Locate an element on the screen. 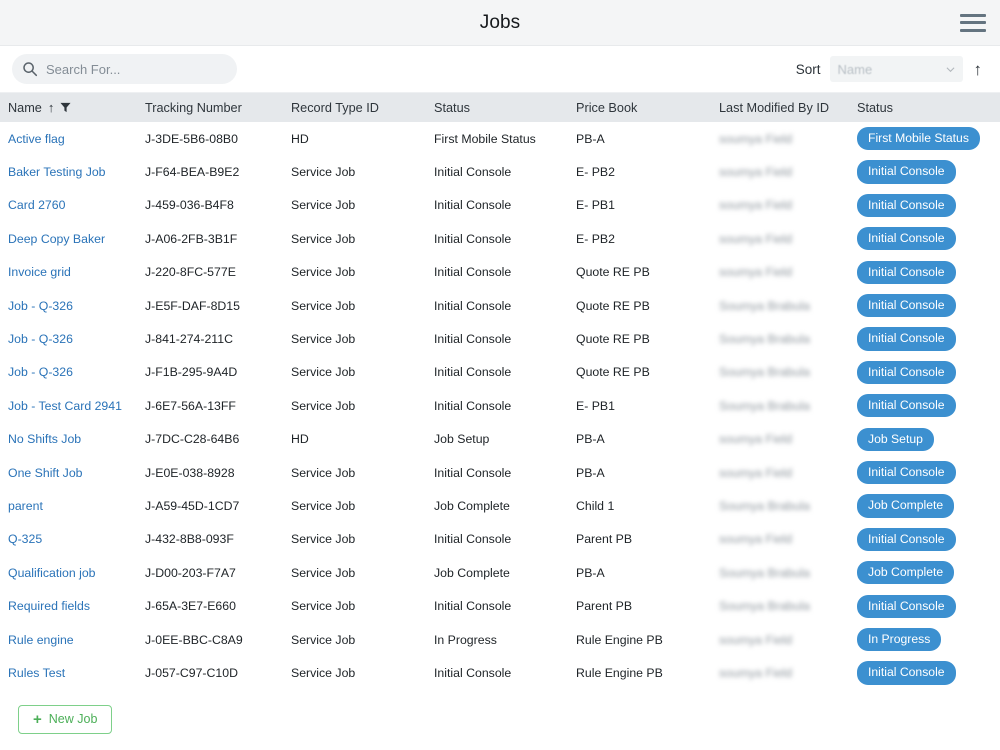 The height and width of the screenshot is (750, 1000). cell-name: Required fields is located at coordinates (72, 606).